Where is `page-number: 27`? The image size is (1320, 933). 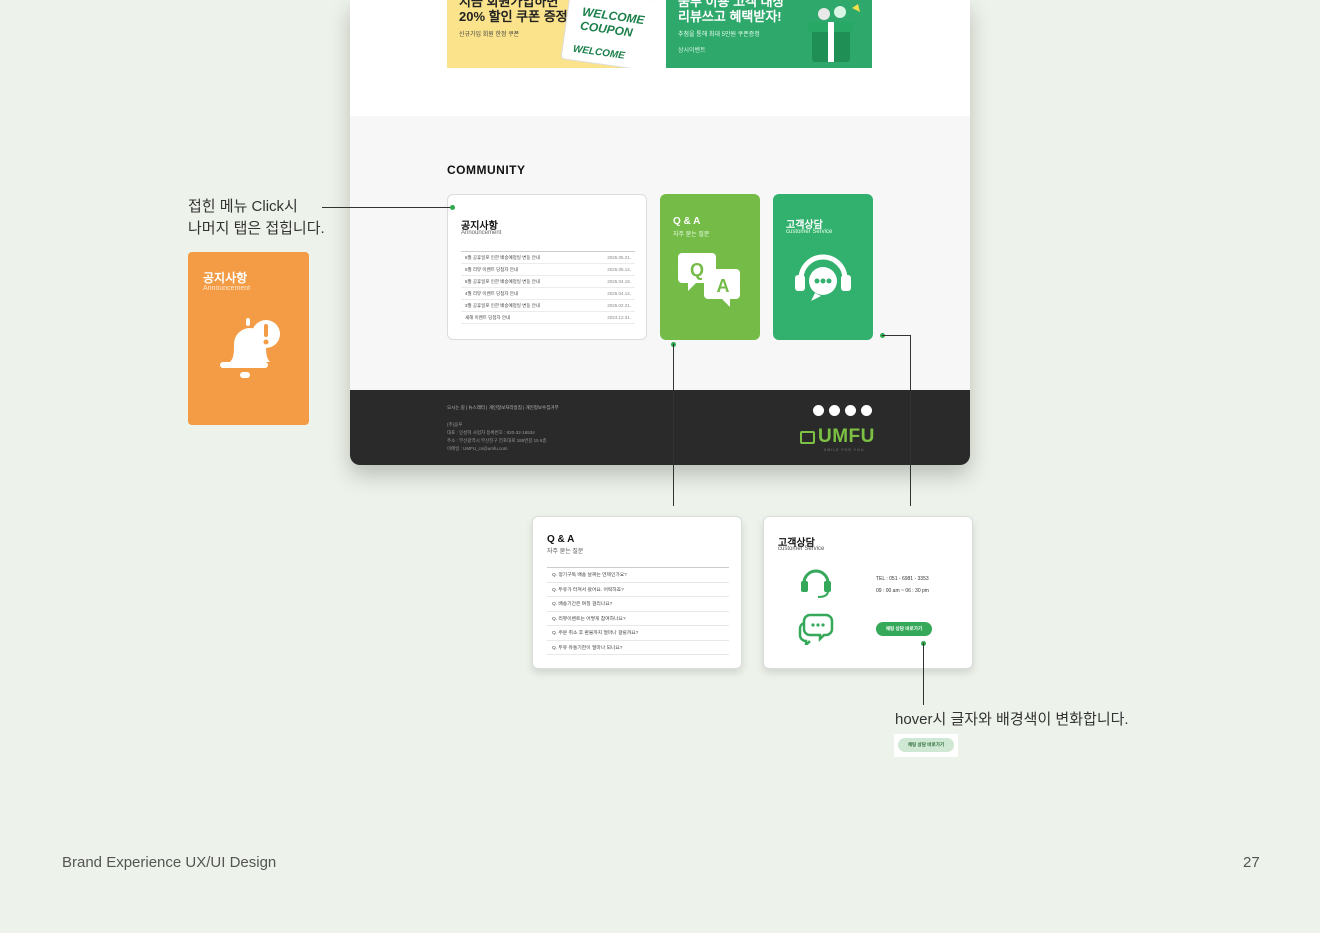
page-number: 27 is located at coordinates (1251, 862).